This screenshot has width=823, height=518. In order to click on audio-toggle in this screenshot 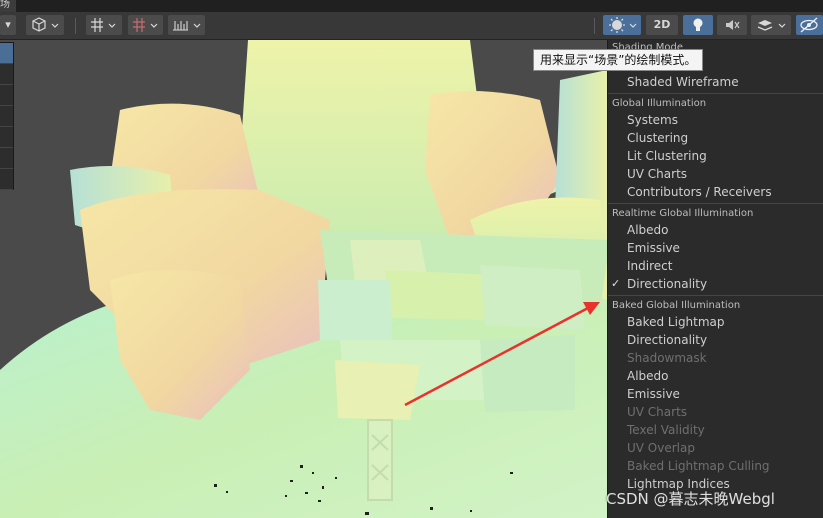, I will do `click(732, 25)`.